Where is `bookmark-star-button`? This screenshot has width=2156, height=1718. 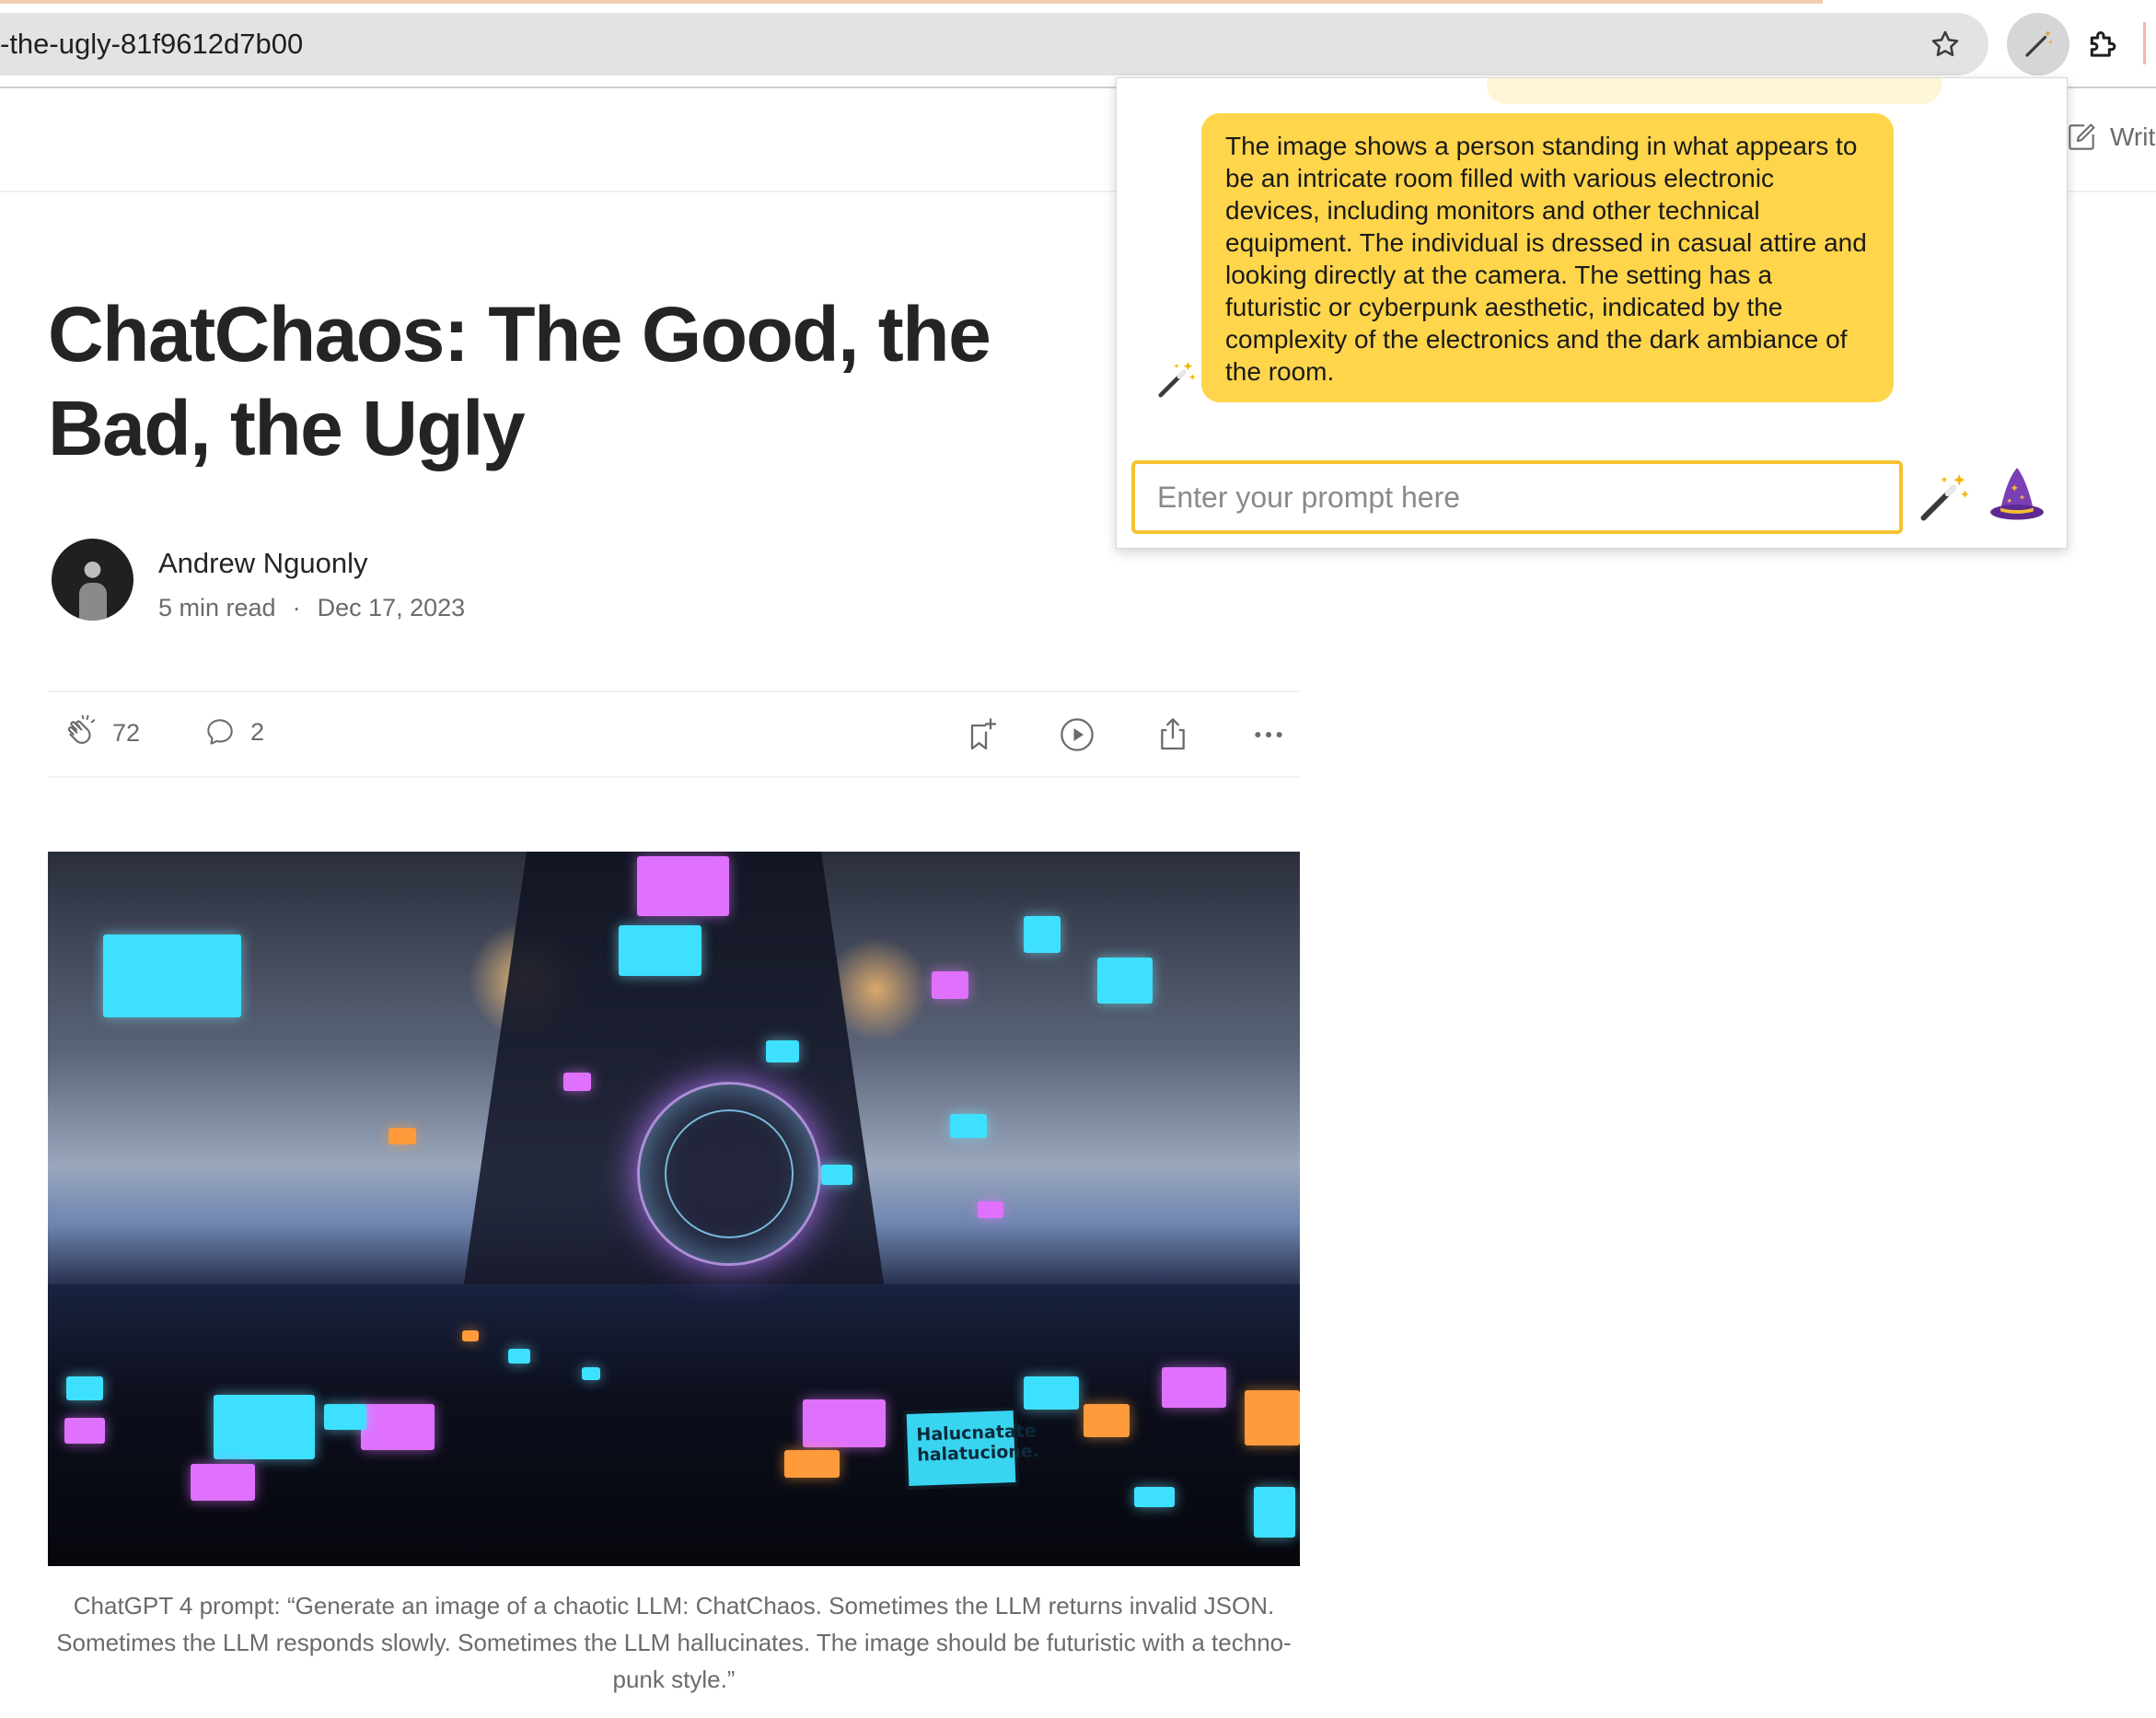 bookmark-star-button is located at coordinates (1946, 44).